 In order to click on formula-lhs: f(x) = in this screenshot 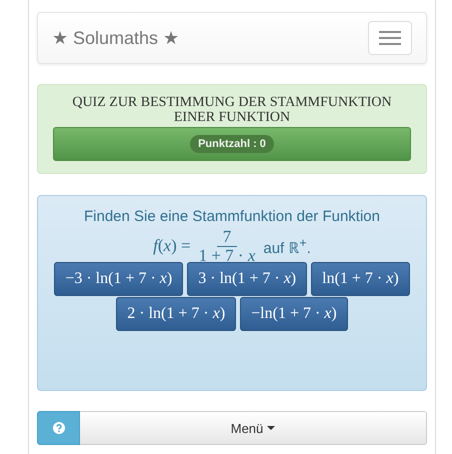, I will do `click(172, 246)`.